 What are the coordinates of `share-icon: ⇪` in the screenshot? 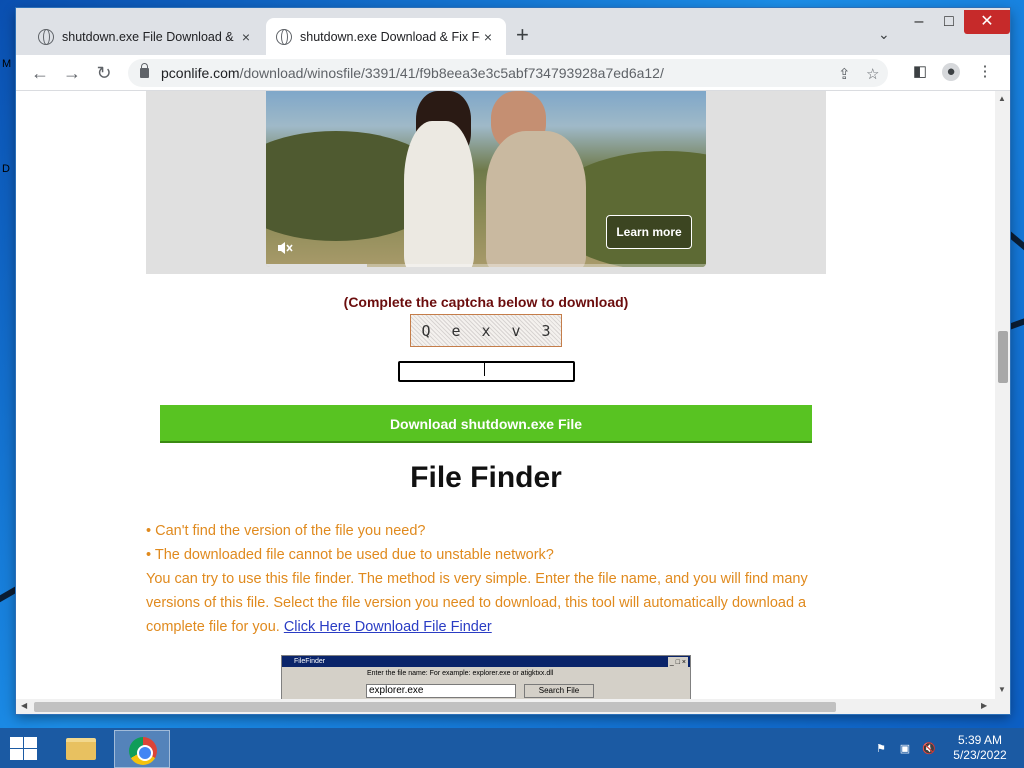 It's located at (844, 74).